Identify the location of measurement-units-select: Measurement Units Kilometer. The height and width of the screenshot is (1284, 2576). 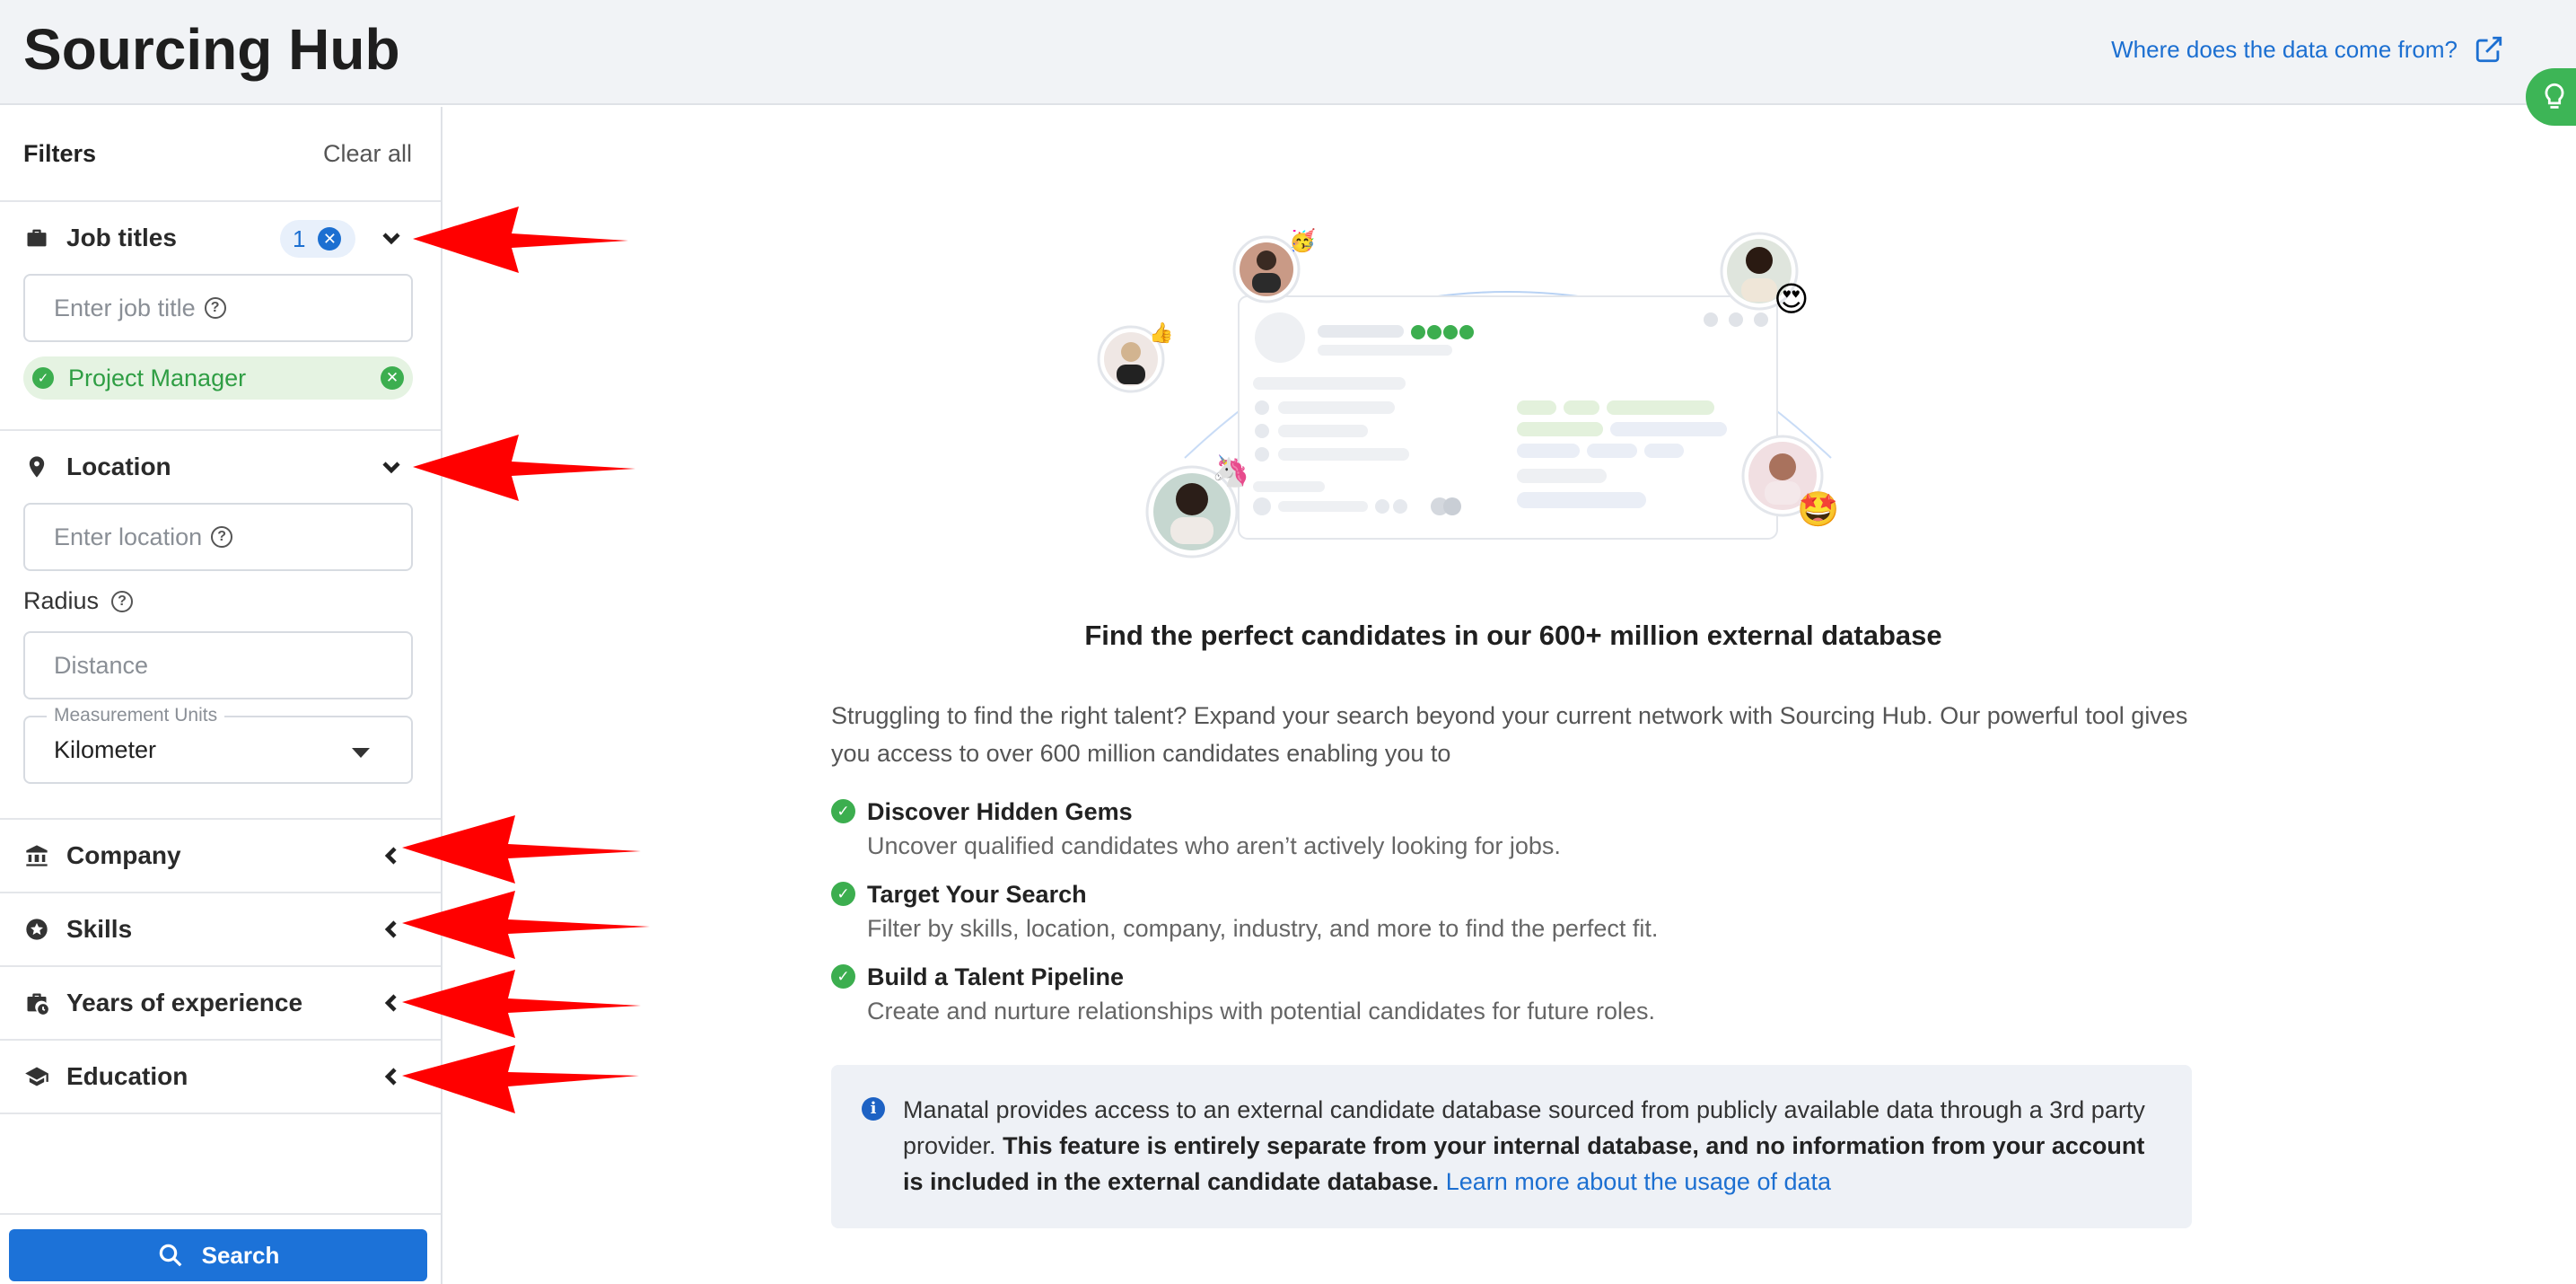
(218, 744).